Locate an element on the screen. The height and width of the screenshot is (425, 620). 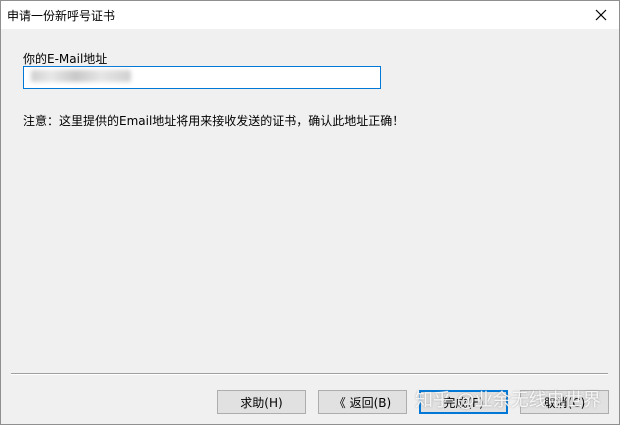
title-bar: 申请一份新呼号证书 is located at coordinates (310, 15).